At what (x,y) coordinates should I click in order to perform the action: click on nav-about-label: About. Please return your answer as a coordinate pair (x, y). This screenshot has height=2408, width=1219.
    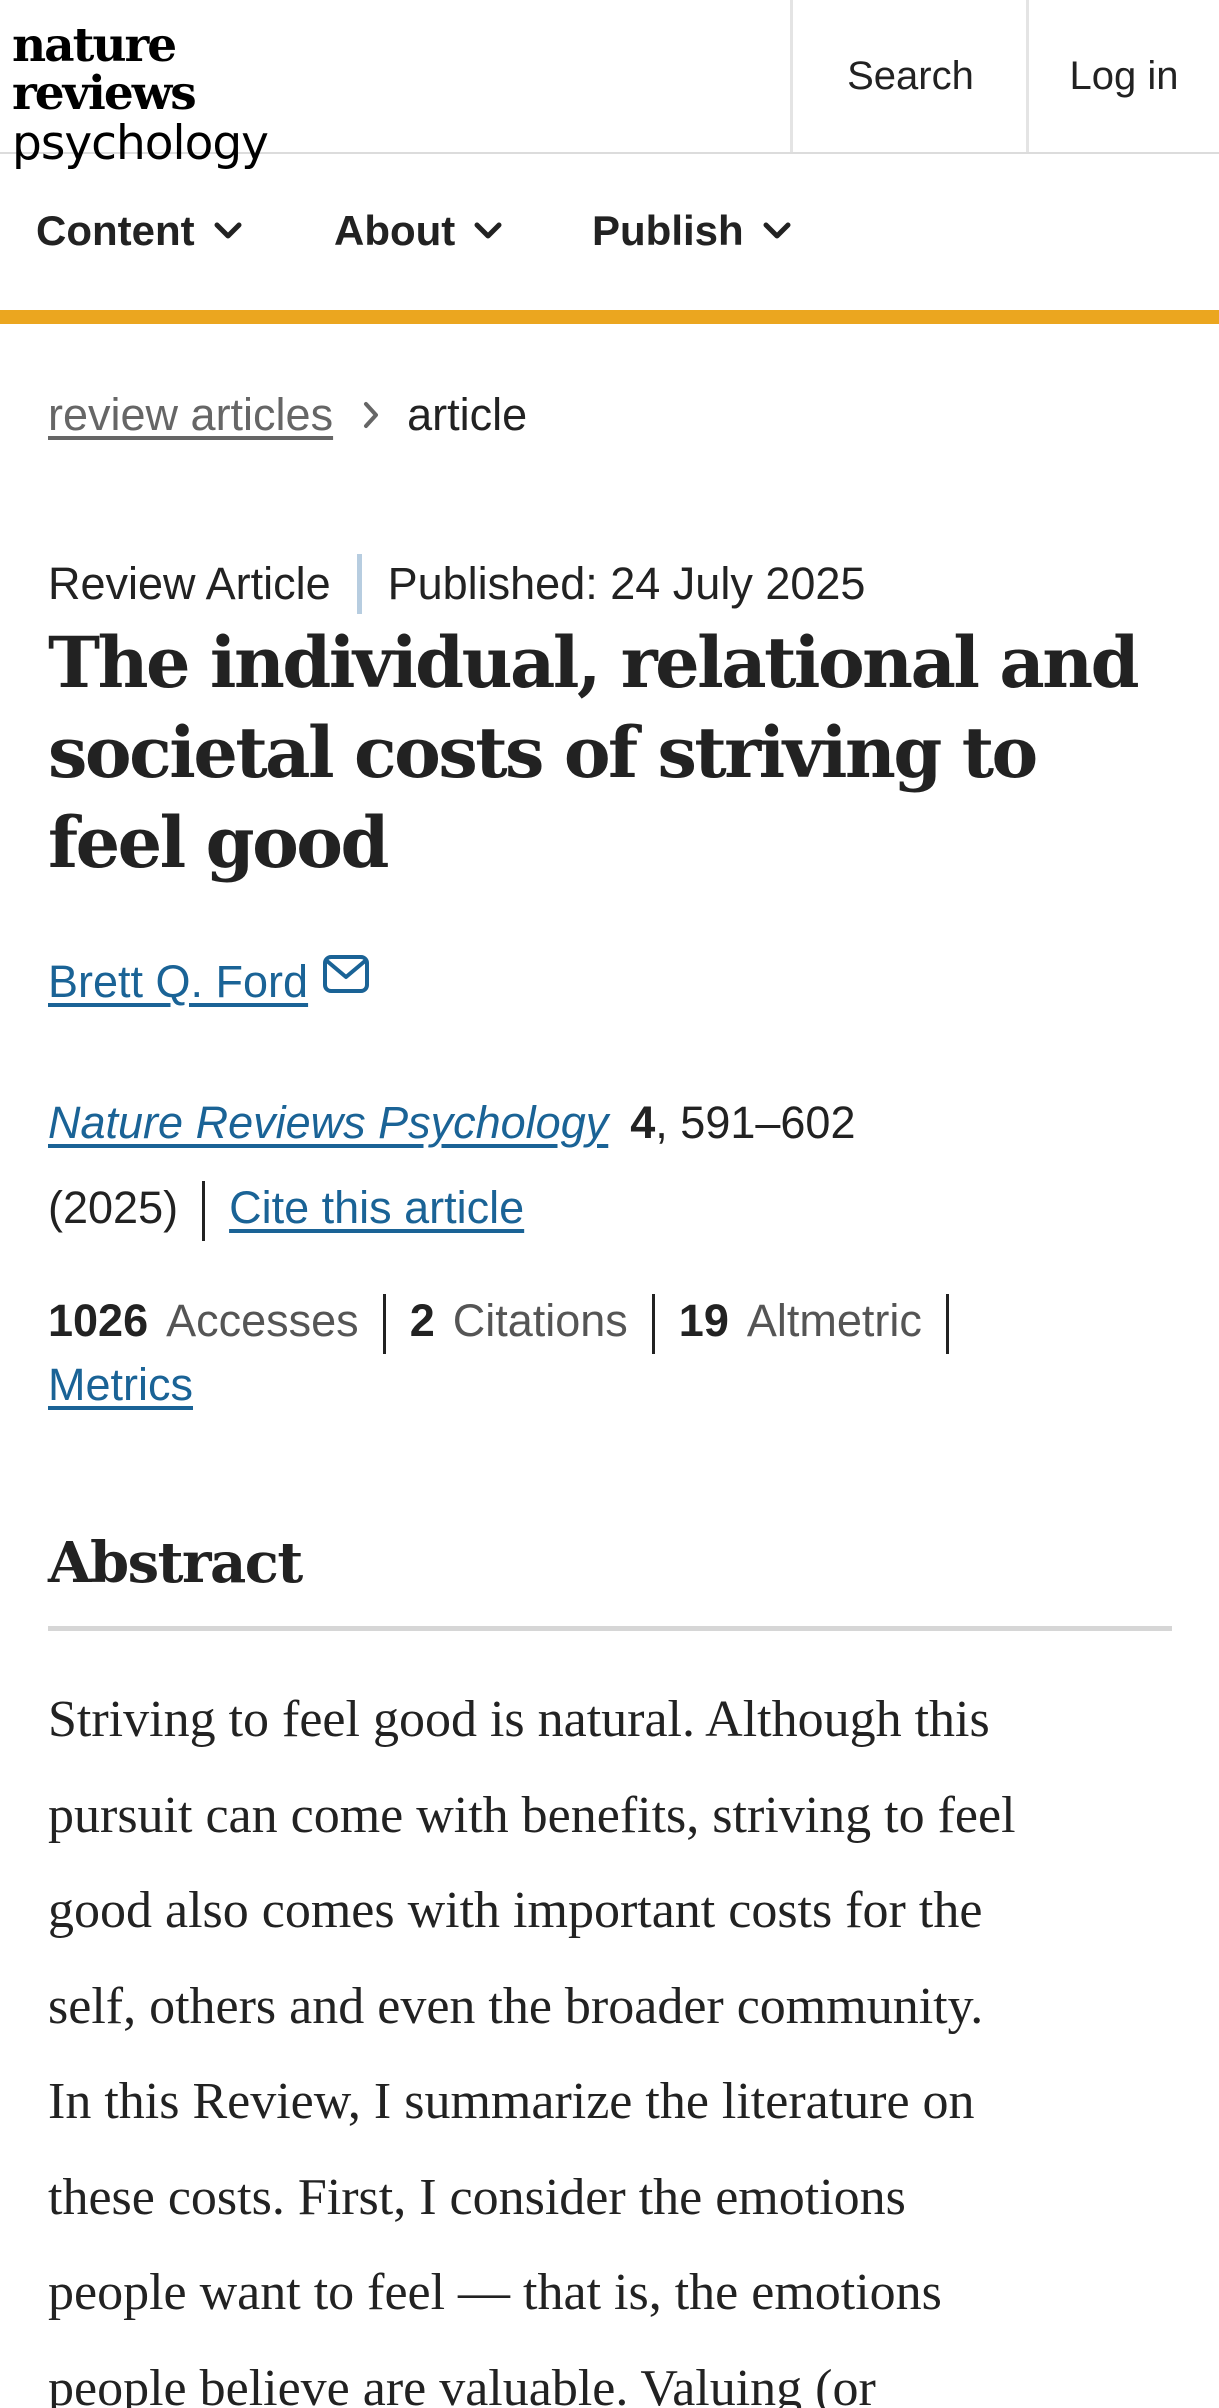
    Looking at the image, I should click on (395, 230).